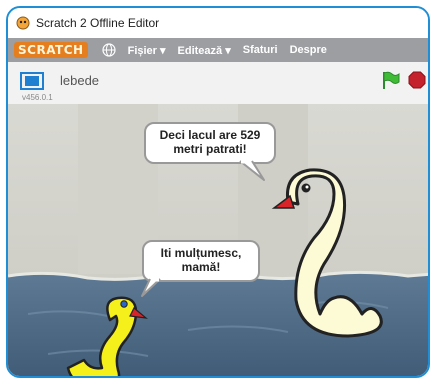 This screenshot has width=436, height=384. What do you see at coordinates (37, 97) in the screenshot?
I see `version-label: v456.0.1` at bounding box center [37, 97].